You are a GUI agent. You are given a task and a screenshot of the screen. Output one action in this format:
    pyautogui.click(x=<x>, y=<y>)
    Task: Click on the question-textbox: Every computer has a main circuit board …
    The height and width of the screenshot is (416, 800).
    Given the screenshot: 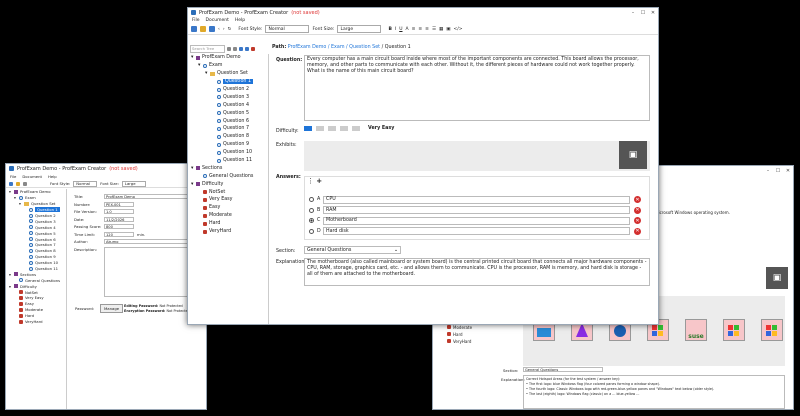 What is the action you would take?
    pyautogui.click(x=477, y=88)
    